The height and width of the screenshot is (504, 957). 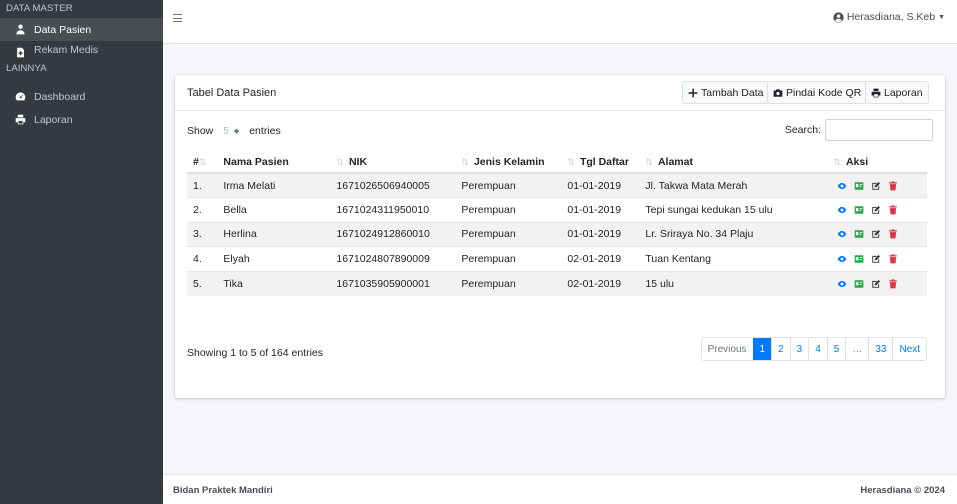 What do you see at coordinates (274, 283) in the screenshot?
I see `row-nama: Tika` at bounding box center [274, 283].